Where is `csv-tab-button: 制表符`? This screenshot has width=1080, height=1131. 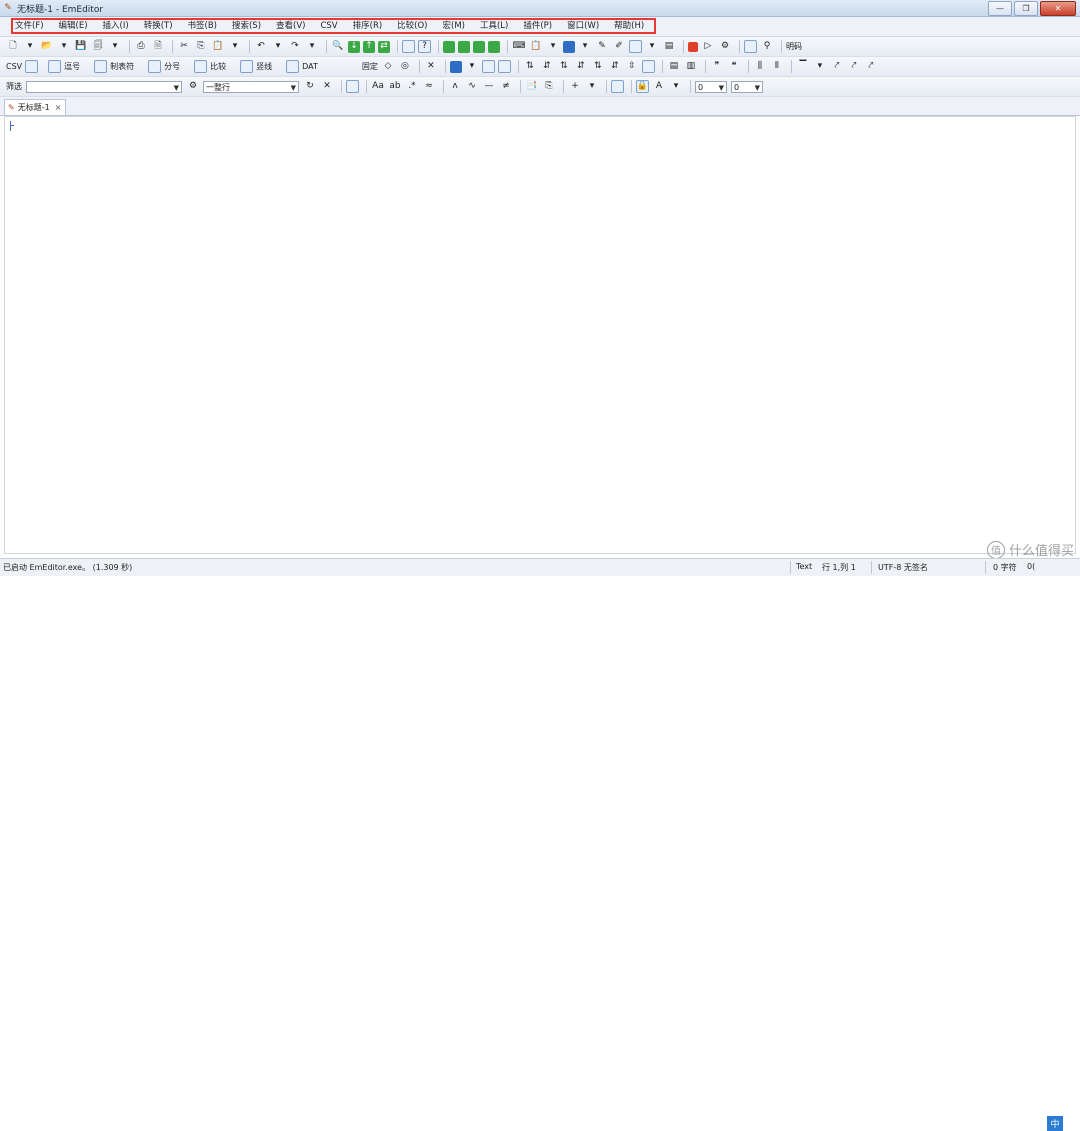 csv-tab-button: 制表符 is located at coordinates (118, 66).